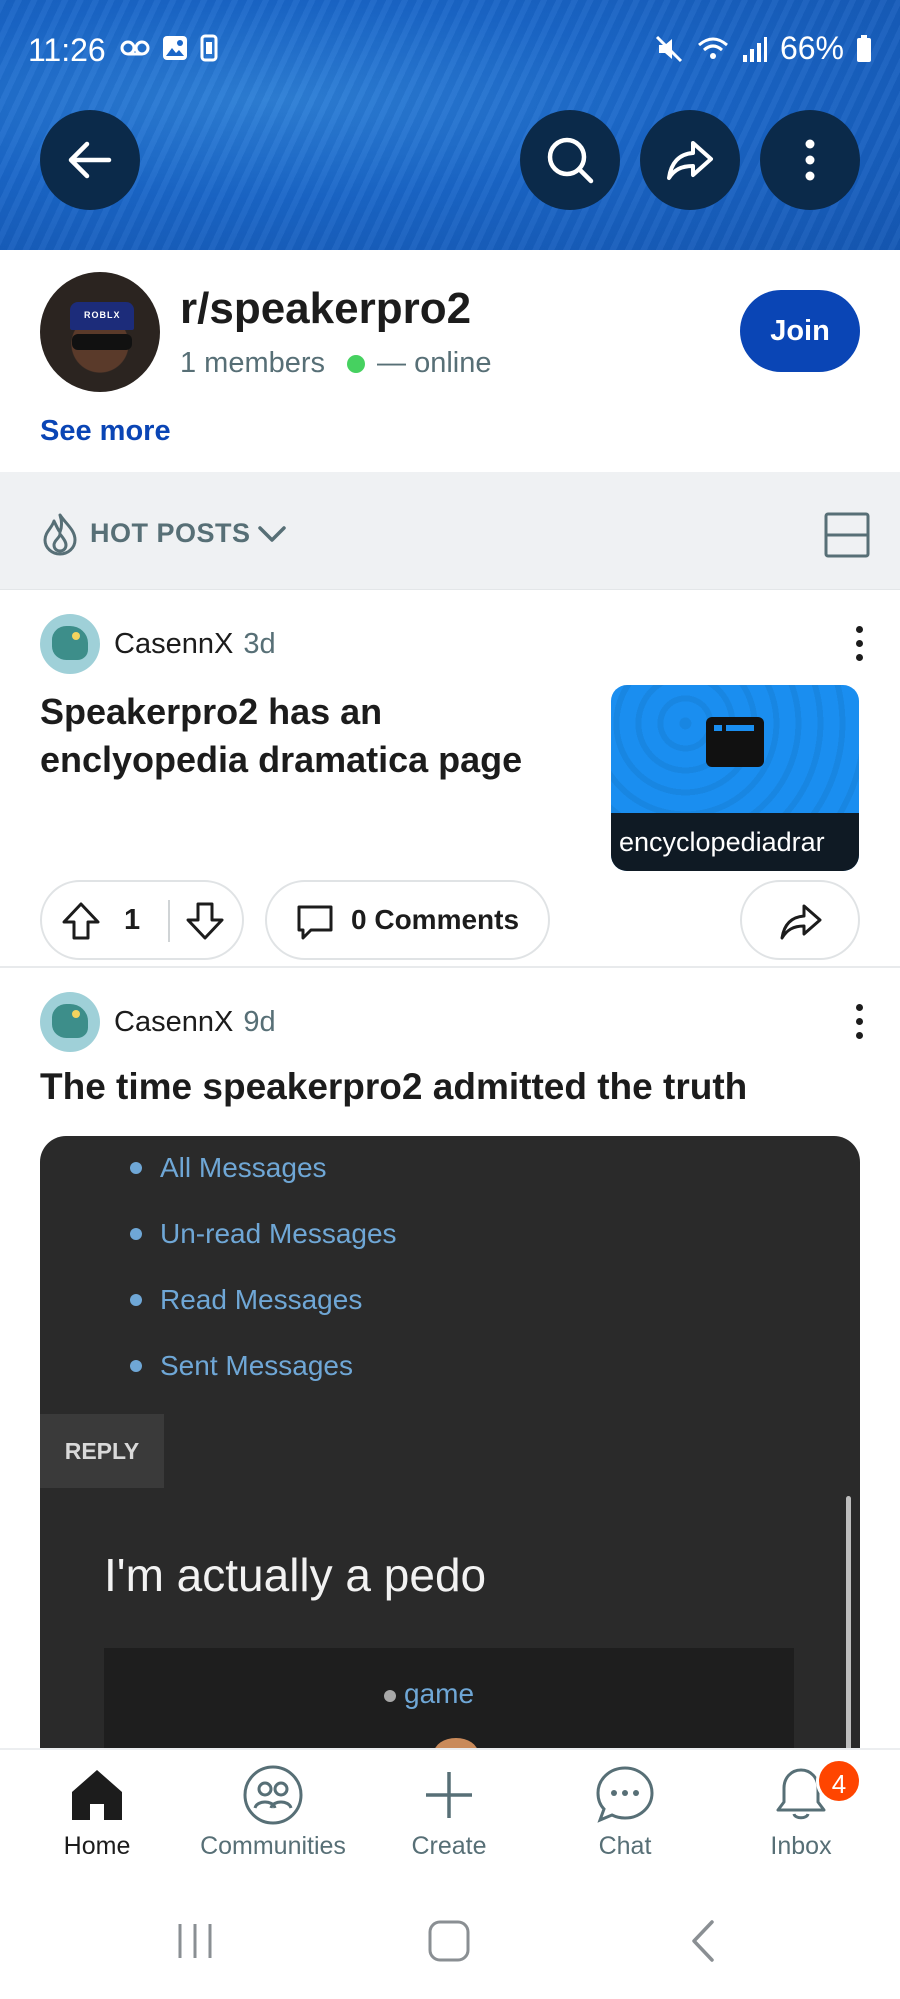 The height and width of the screenshot is (1999, 900). I want to click on card-layout-icon, so click(847, 535).